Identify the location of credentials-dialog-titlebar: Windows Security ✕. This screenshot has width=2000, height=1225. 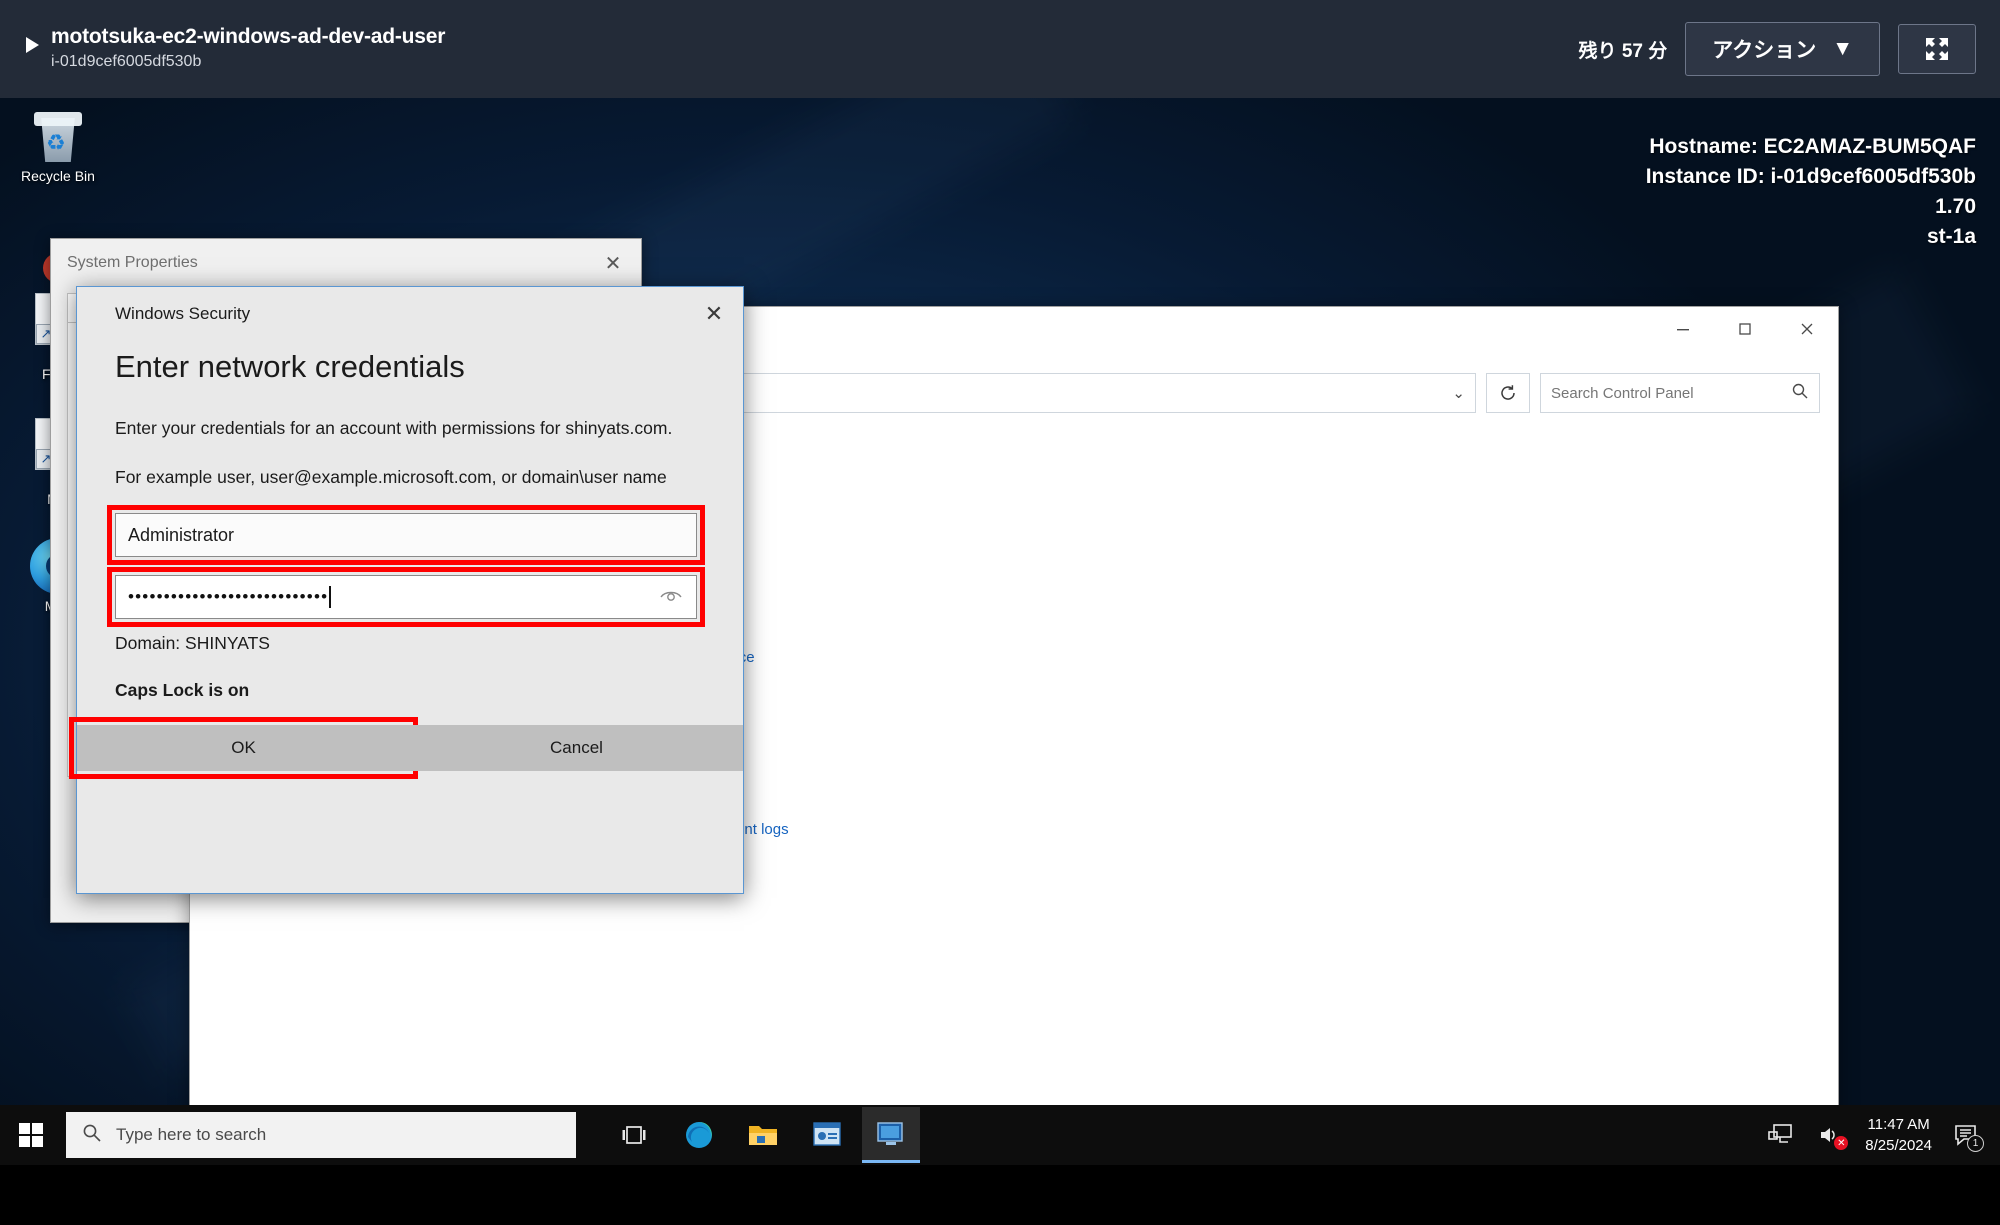
(410, 314).